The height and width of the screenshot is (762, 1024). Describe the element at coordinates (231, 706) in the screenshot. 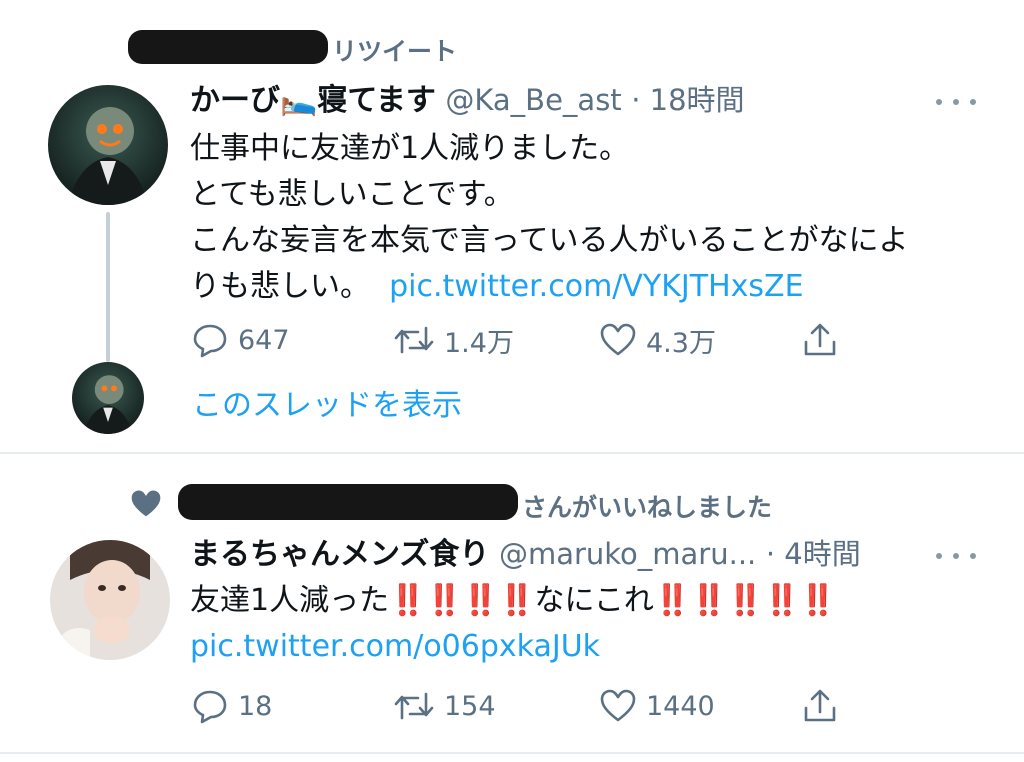

I see `reply-button: 18` at that location.